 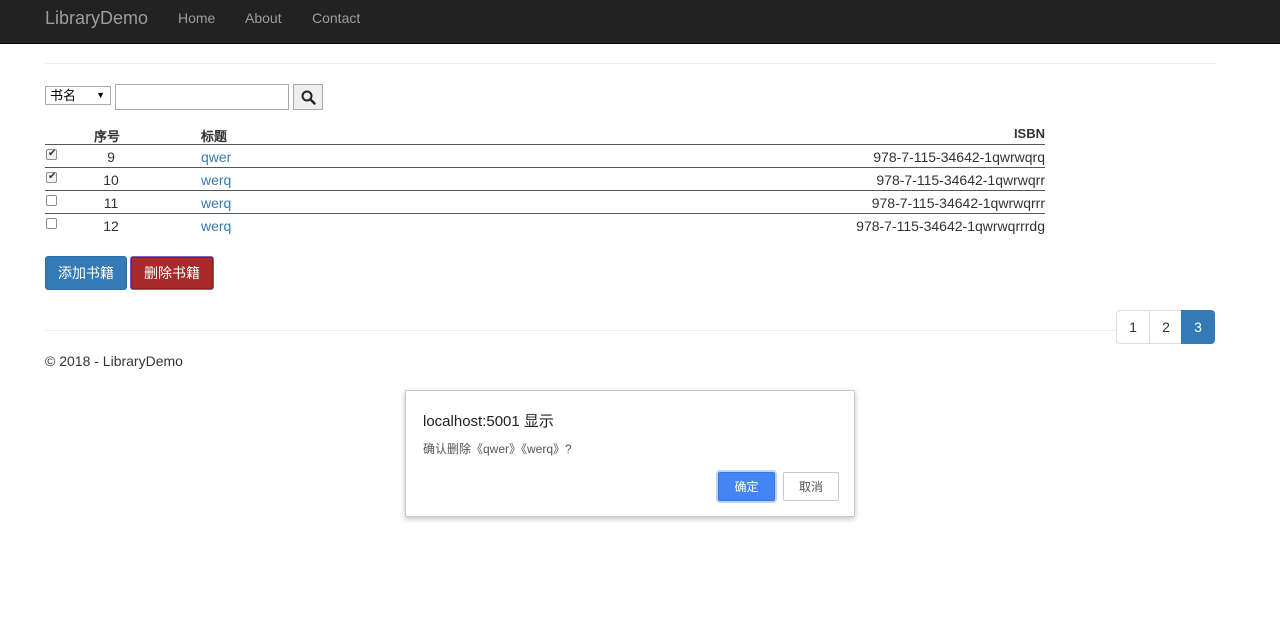 I want to click on navbar: LibraryDemo Home About Contact, so click(x=640, y=22).